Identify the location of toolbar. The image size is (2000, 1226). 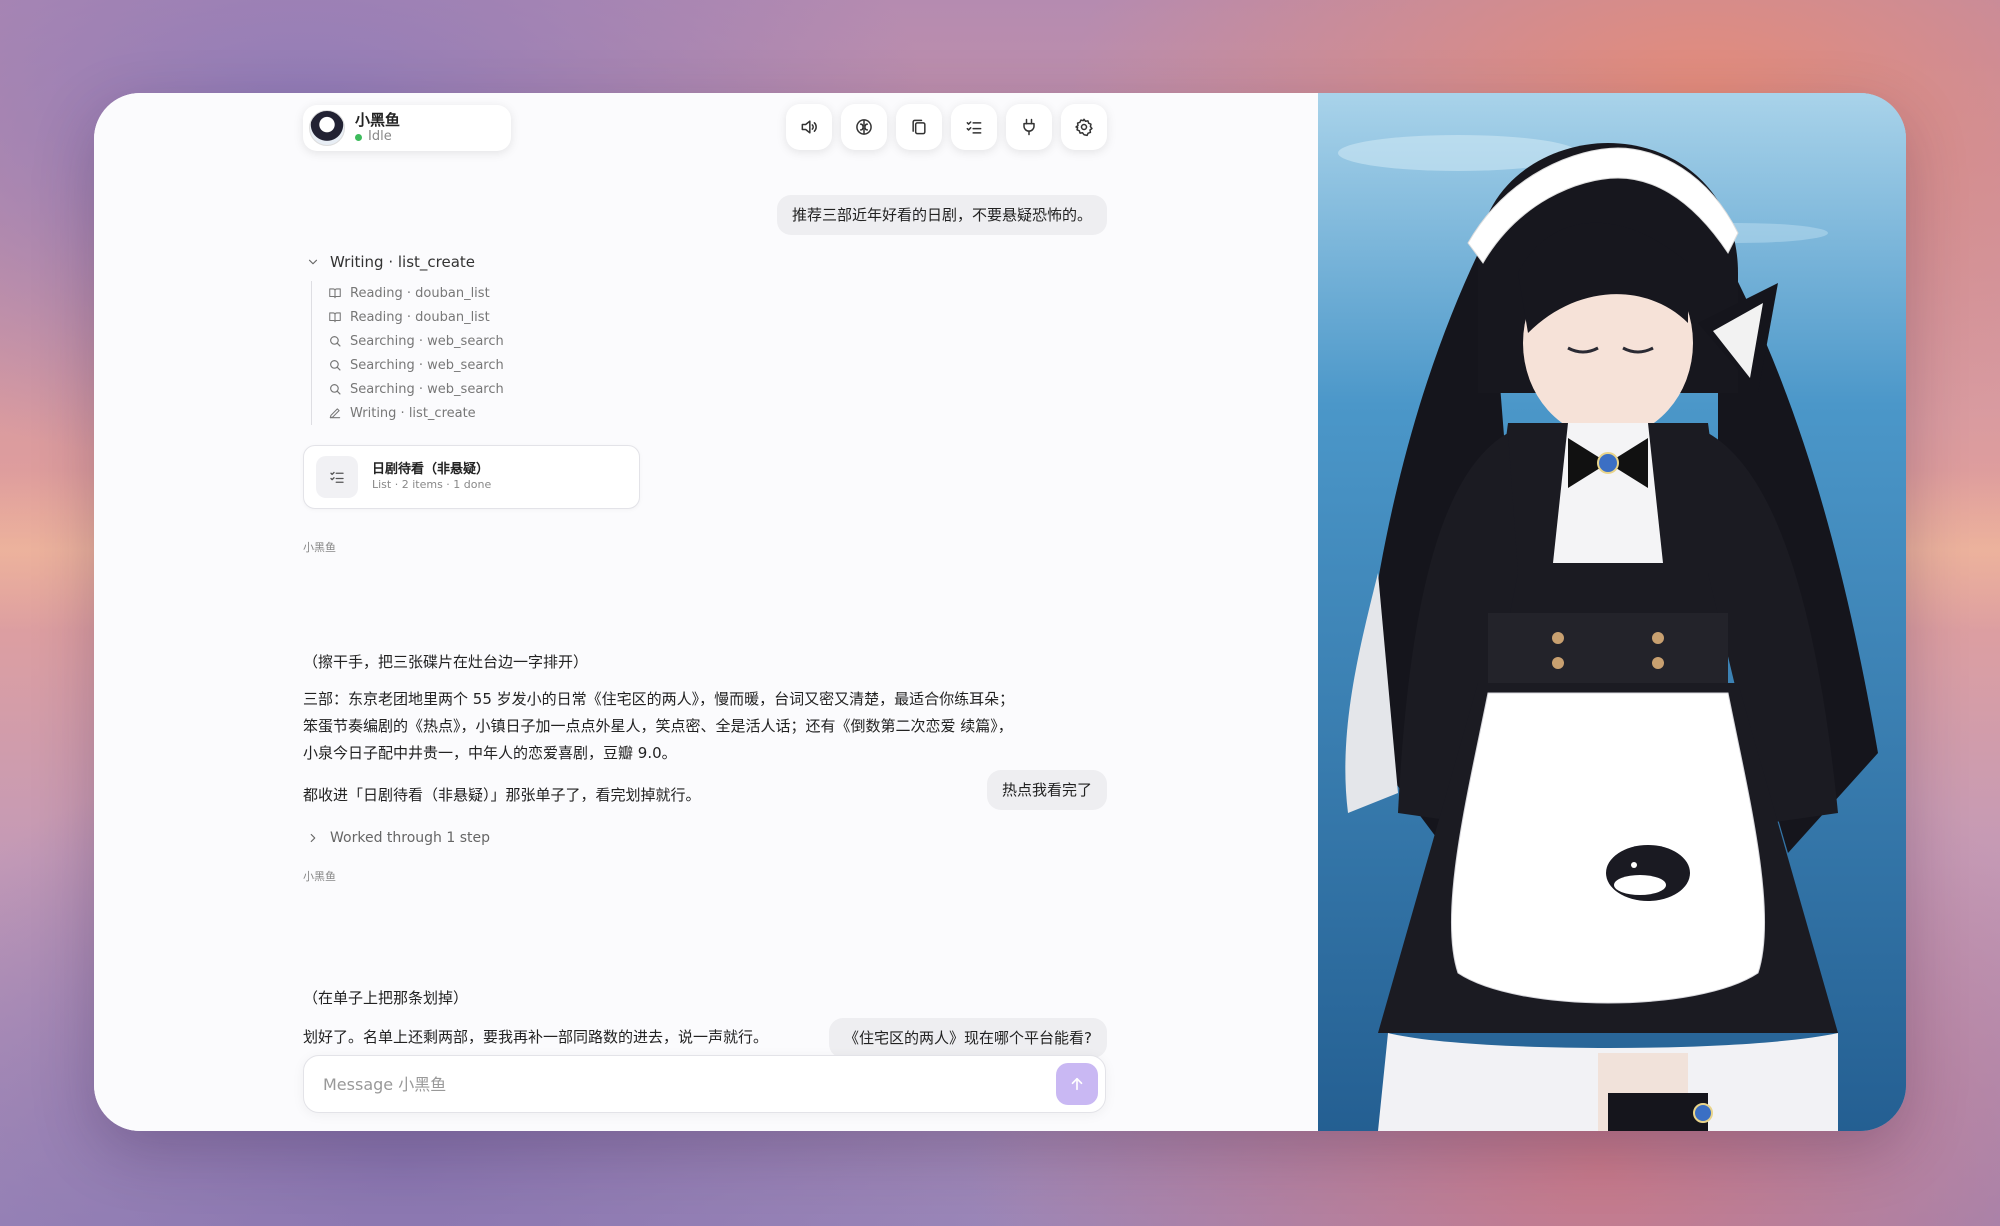
(946, 127).